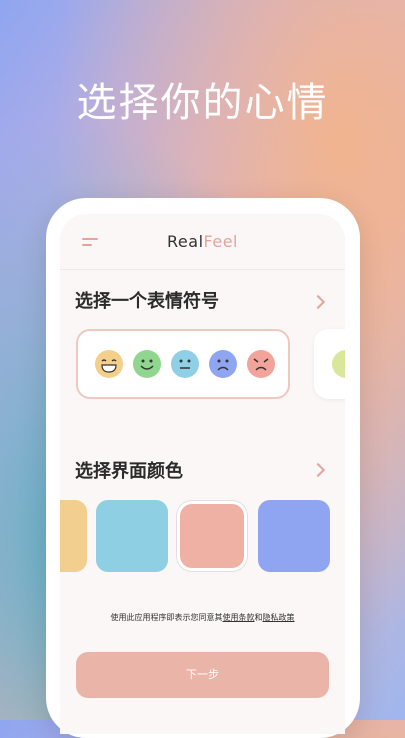 The height and width of the screenshot is (738, 405). I want to click on sad-face-icon, so click(223, 364).